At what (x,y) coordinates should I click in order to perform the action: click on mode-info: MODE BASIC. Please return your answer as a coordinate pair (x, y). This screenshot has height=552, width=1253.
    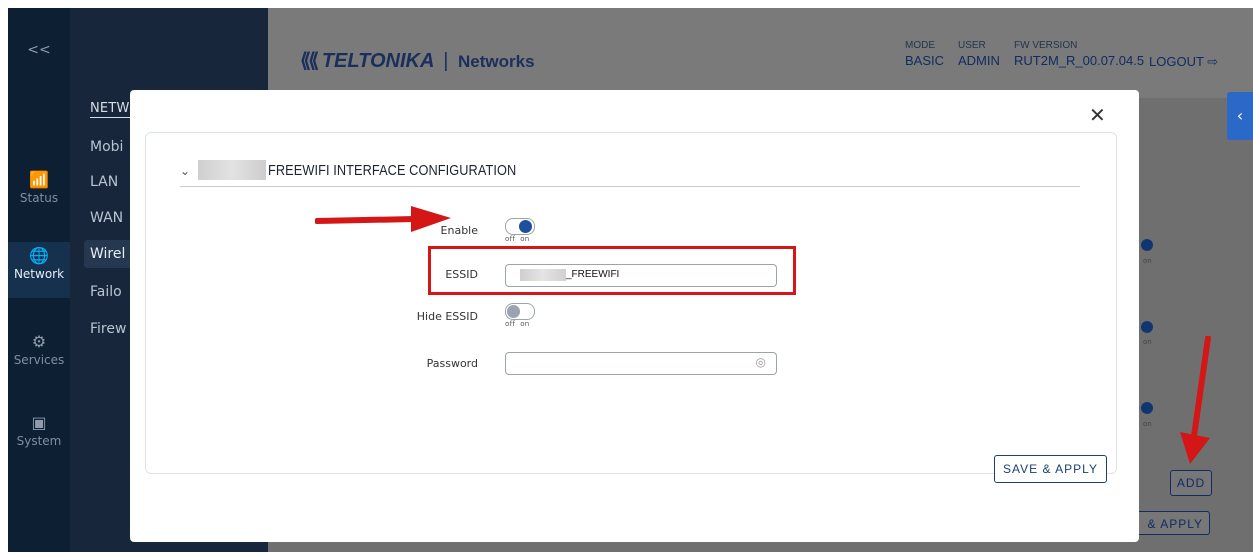
    Looking at the image, I should click on (924, 53).